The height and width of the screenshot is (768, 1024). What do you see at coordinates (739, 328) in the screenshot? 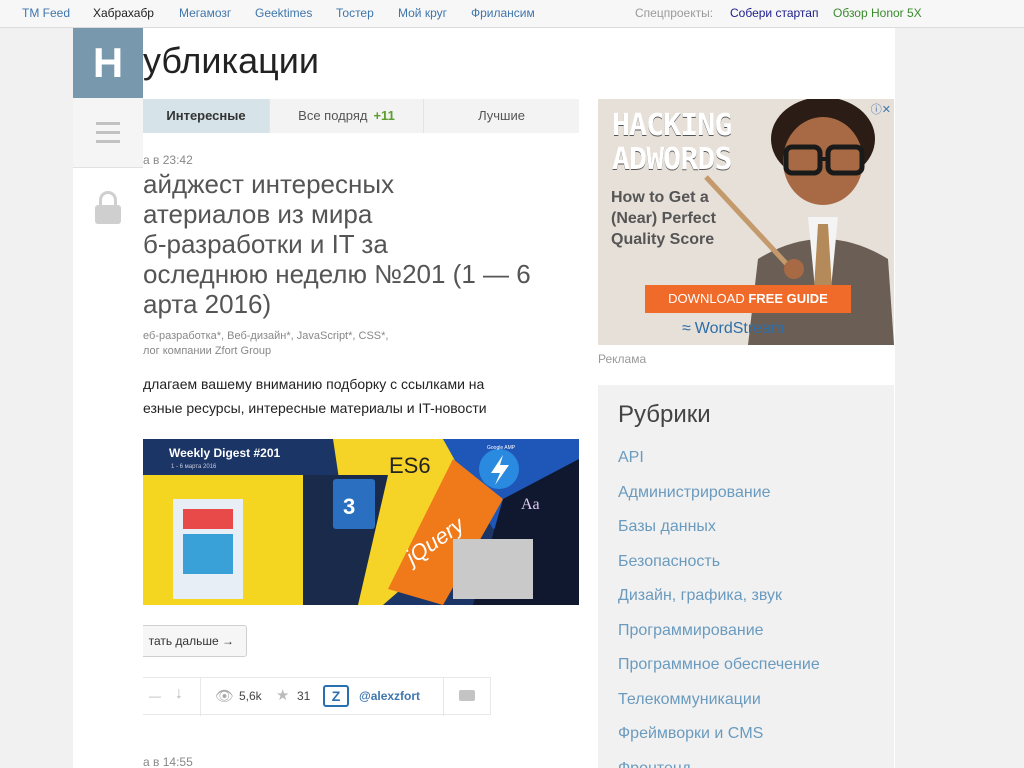
I see `ad-brand-label: WordStream` at bounding box center [739, 328].